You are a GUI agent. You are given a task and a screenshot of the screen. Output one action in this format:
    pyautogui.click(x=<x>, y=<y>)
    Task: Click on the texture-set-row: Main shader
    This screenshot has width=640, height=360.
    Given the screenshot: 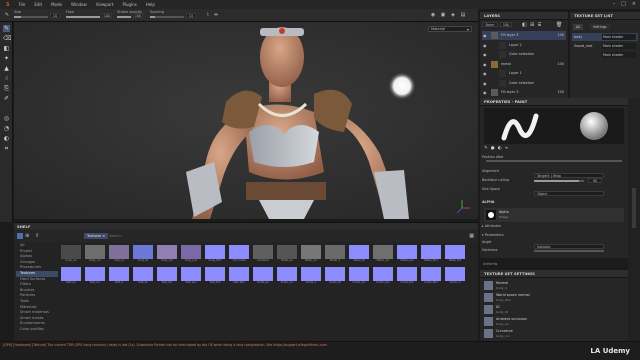 What is the action you would take?
    pyautogui.click(x=605, y=55)
    